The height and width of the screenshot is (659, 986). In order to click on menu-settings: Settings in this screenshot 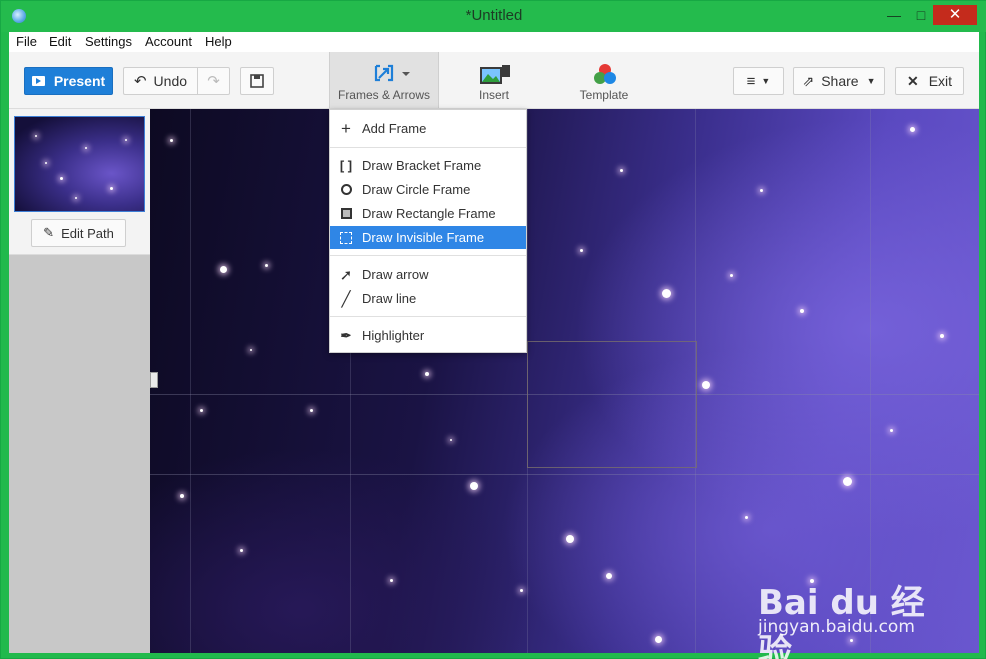, I will do `click(108, 41)`.